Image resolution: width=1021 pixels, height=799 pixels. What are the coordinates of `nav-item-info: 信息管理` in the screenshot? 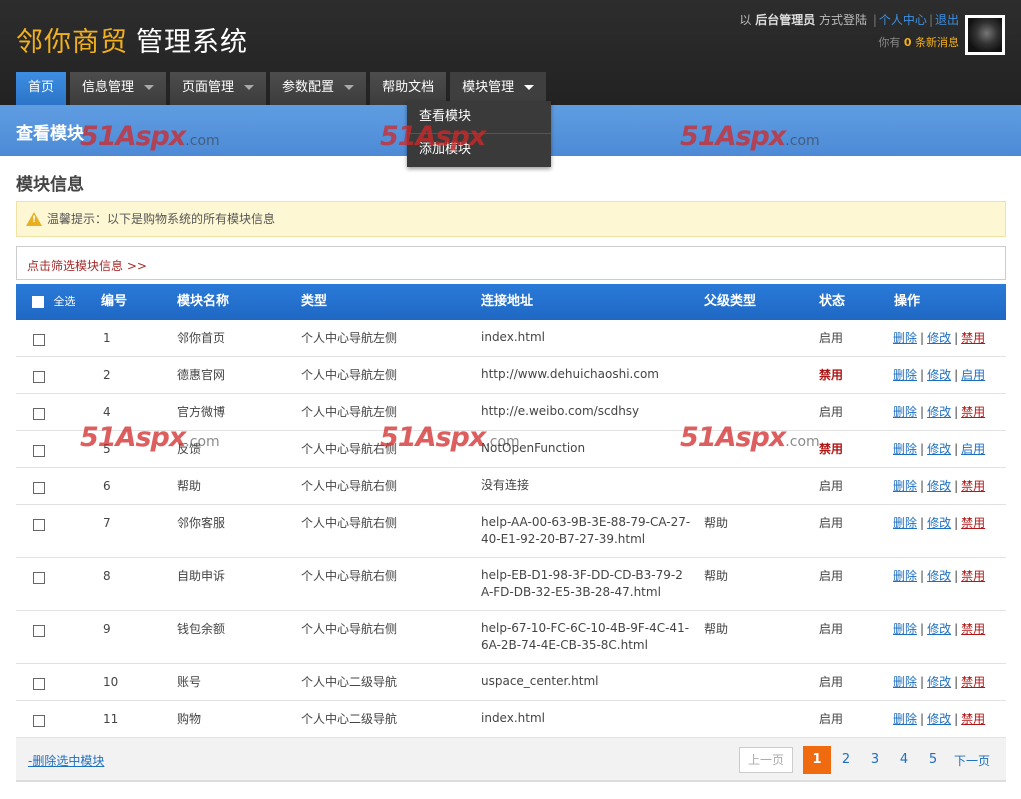 It's located at (118, 88).